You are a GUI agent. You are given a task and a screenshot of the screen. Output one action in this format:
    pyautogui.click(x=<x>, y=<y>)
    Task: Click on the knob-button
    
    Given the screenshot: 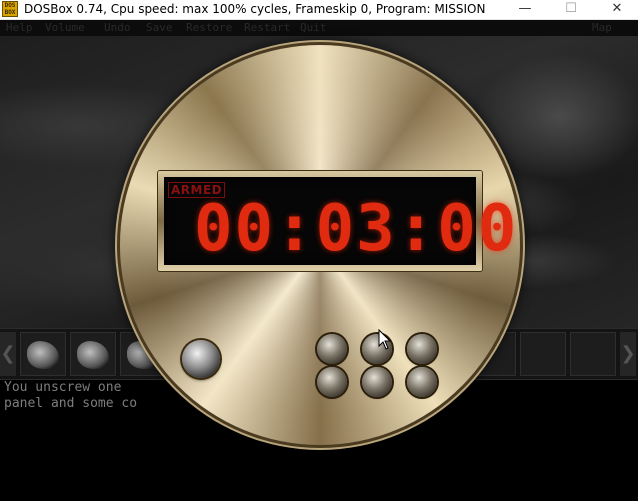 What is the action you would take?
    pyautogui.click(x=201, y=359)
    